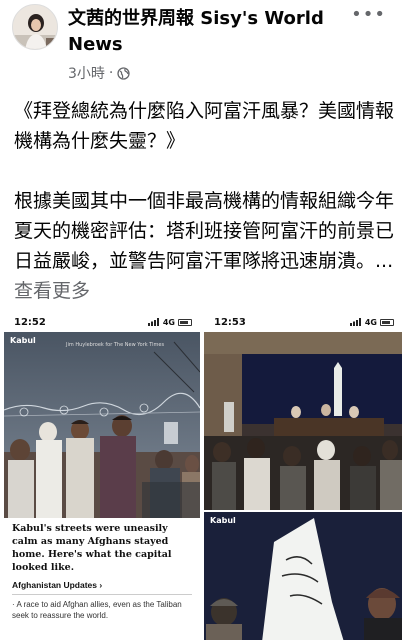 Image resolution: width=404 pixels, height=640 pixels. What do you see at coordinates (30, 322) in the screenshot?
I see `status-time: 12:52` at bounding box center [30, 322].